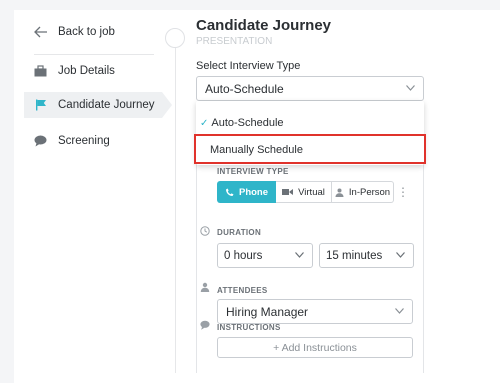 The image size is (500, 383). What do you see at coordinates (311, 192) in the screenshot?
I see `interview-type-virtual-label: Virtual` at bounding box center [311, 192].